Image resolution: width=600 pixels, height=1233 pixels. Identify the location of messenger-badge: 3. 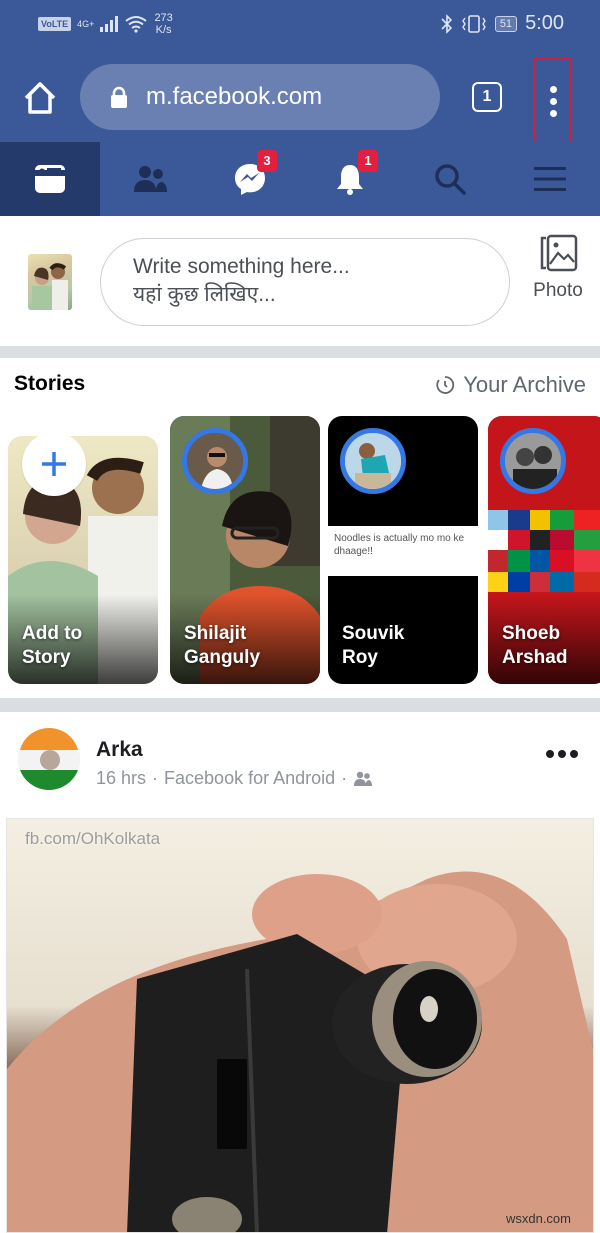
(267, 161).